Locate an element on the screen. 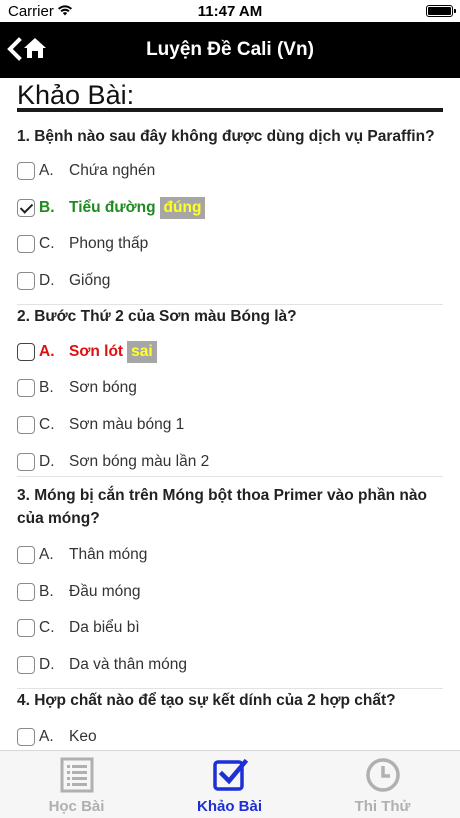 The width and height of the screenshot is (460, 818). checkbox-icon is located at coordinates (230, 774).